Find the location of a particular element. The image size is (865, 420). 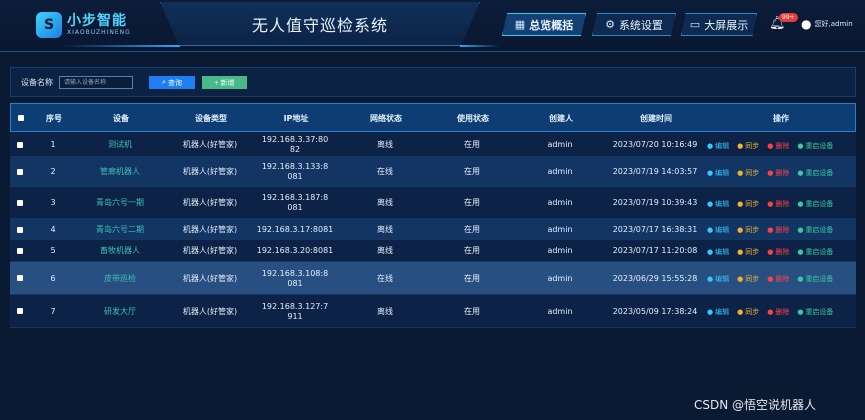

add-button-label: + 新增 is located at coordinates (224, 83).